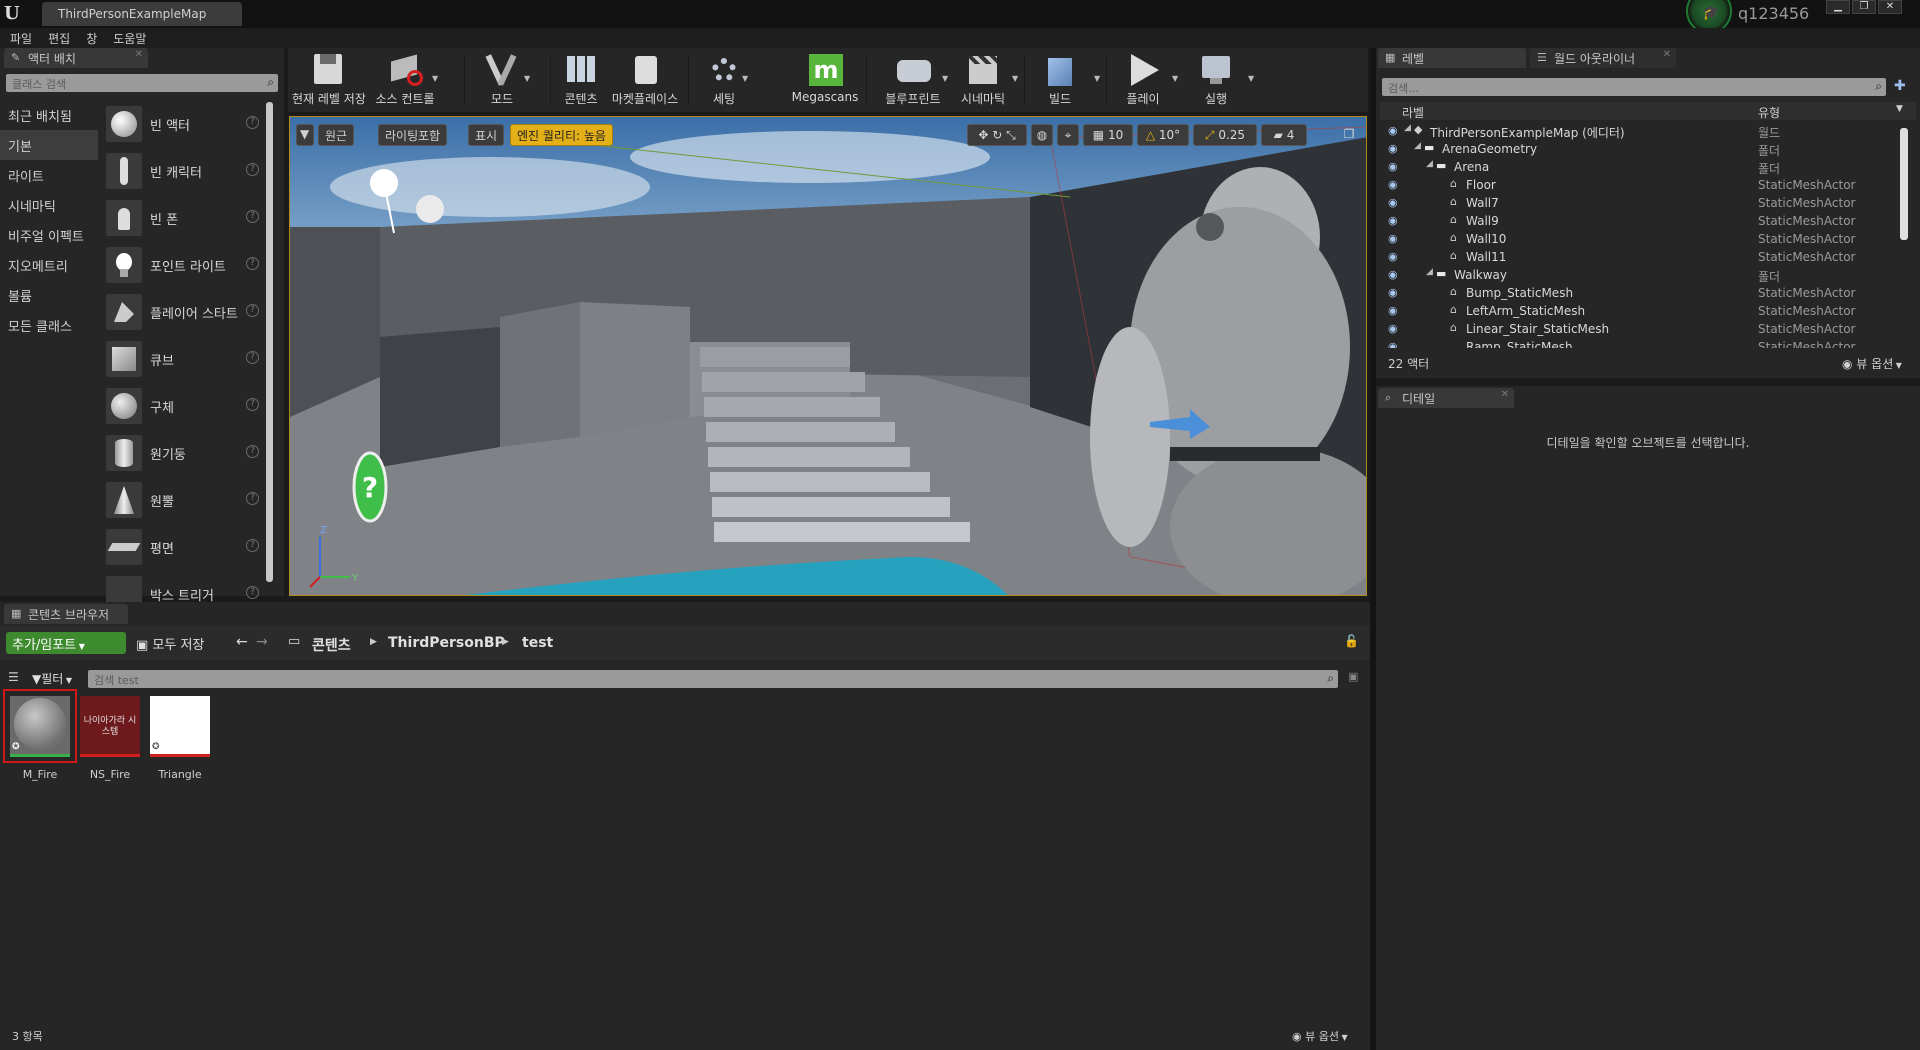 The height and width of the screenshot is (1050, 1920). Describe the element at coordinates (142, 14) in the screenshot. I see `document-tab: ThirdPersonExampleMap` at that location.